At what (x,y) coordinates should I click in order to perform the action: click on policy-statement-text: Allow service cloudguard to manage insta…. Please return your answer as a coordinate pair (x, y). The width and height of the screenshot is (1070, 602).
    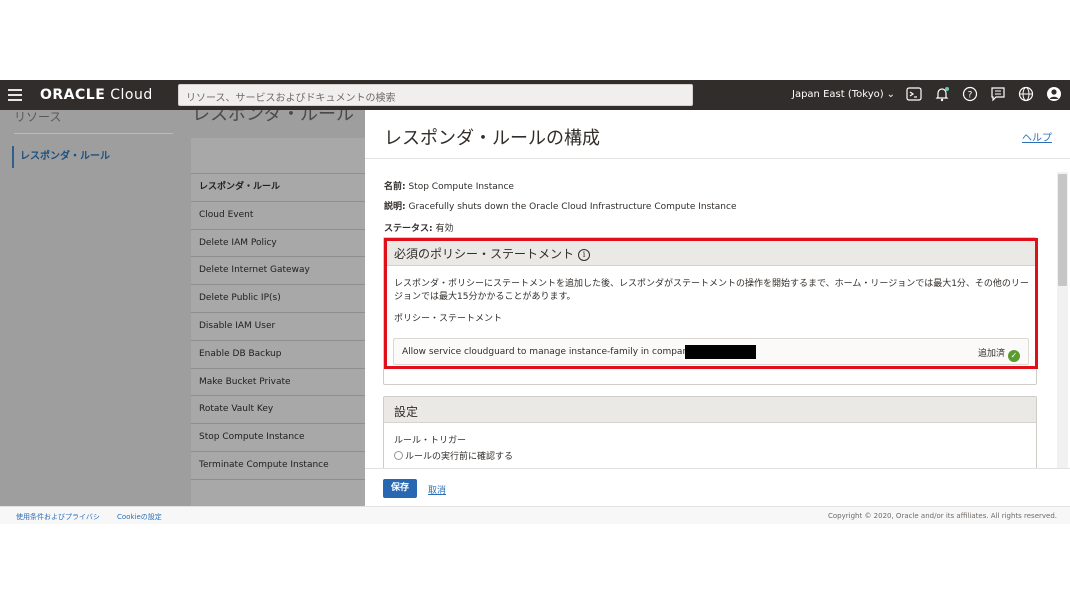
    Looking at the image, I should click on (558, 352).